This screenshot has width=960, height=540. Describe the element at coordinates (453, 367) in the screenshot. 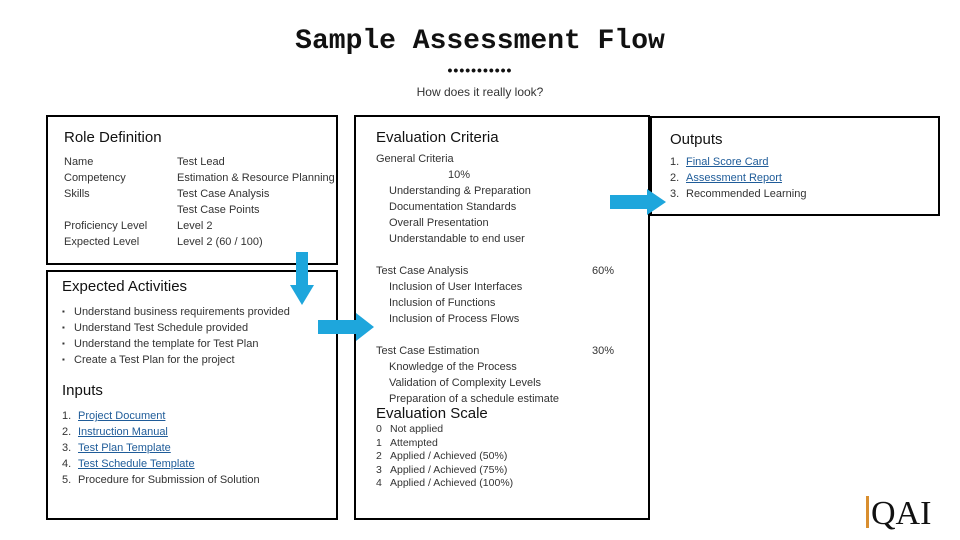

I see `criteria-item: Knowledge of the Process` at that location.